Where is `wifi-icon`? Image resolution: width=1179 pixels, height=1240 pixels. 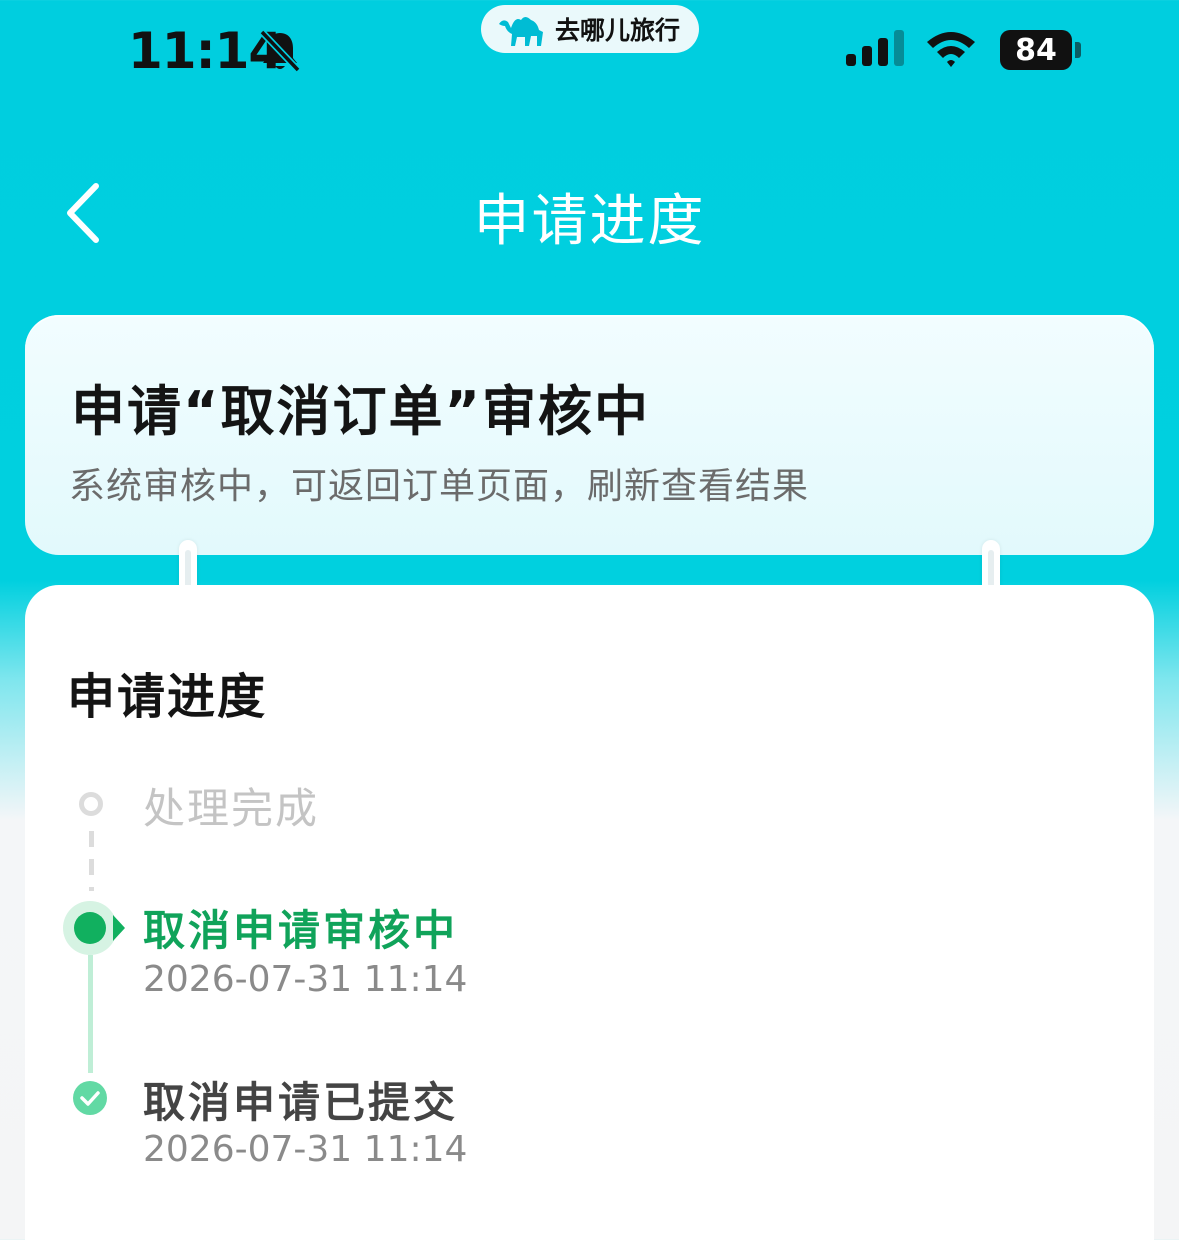
wifi-icon is located at coordinates (951, 49).